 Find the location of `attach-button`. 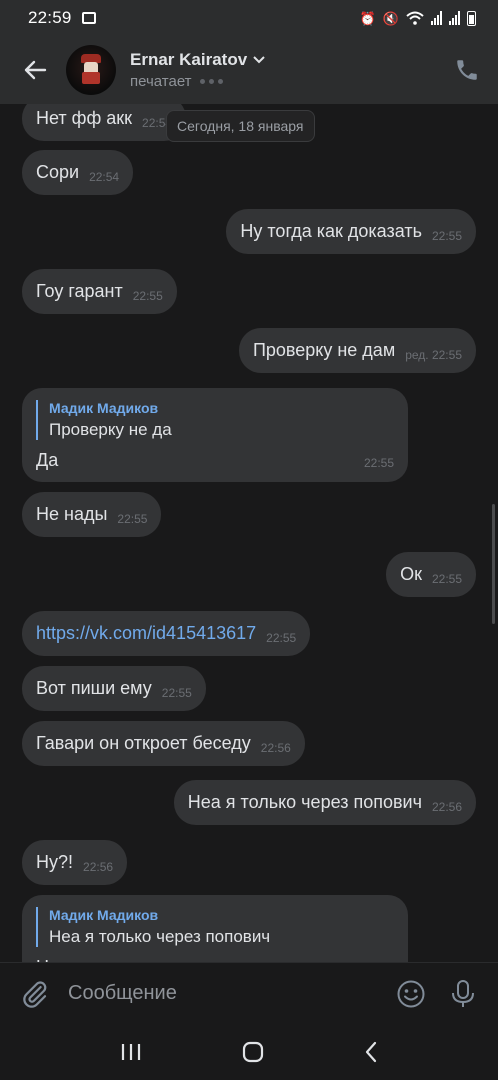

attach-button is located at coordinates (35, 994).